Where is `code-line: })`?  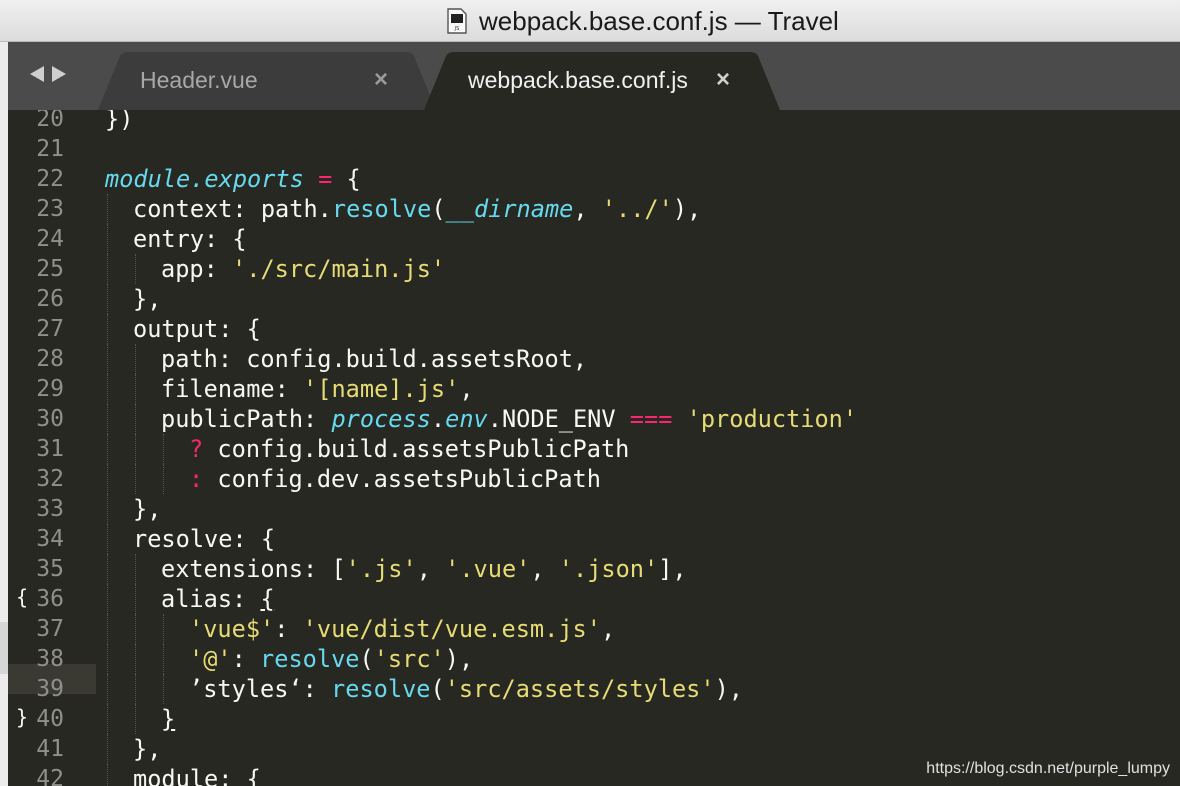 code-line: }) is located at coordinates (119, 122).